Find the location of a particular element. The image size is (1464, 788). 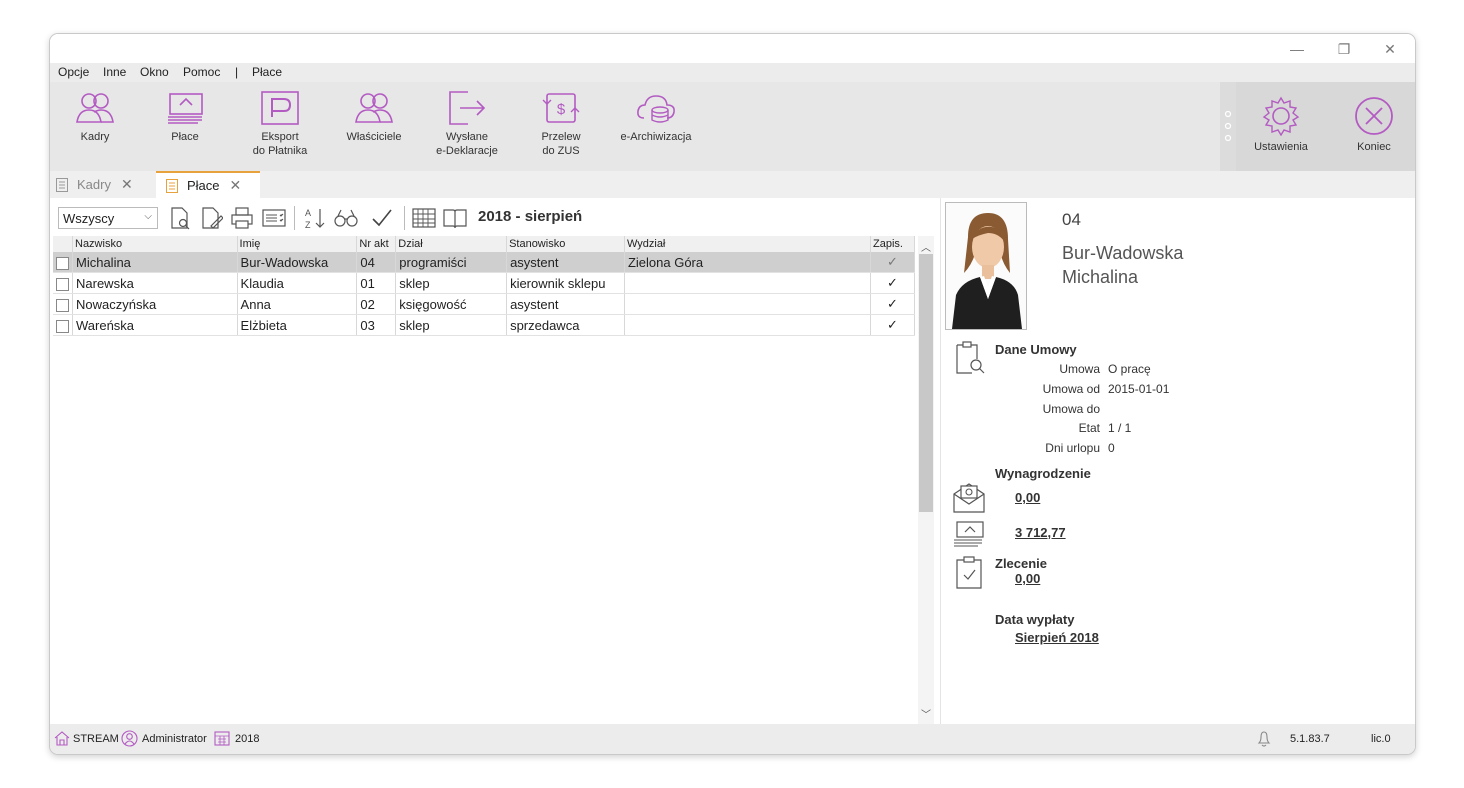

cell-nazwisko: Nowaczyńska is located at coordinates (155, 304).